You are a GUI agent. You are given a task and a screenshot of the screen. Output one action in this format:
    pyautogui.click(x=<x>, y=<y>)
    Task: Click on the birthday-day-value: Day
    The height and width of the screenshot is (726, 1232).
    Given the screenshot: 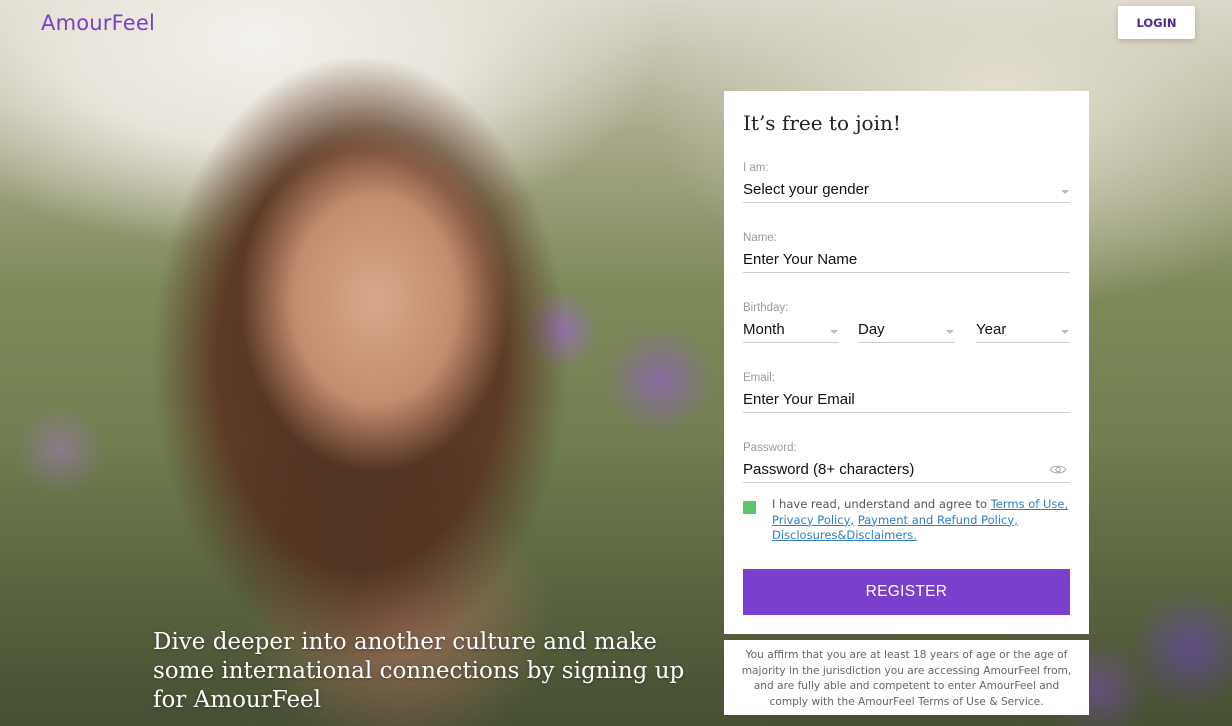 What is the action you would take?
    pyautogui.click(x=871, y=329)
    